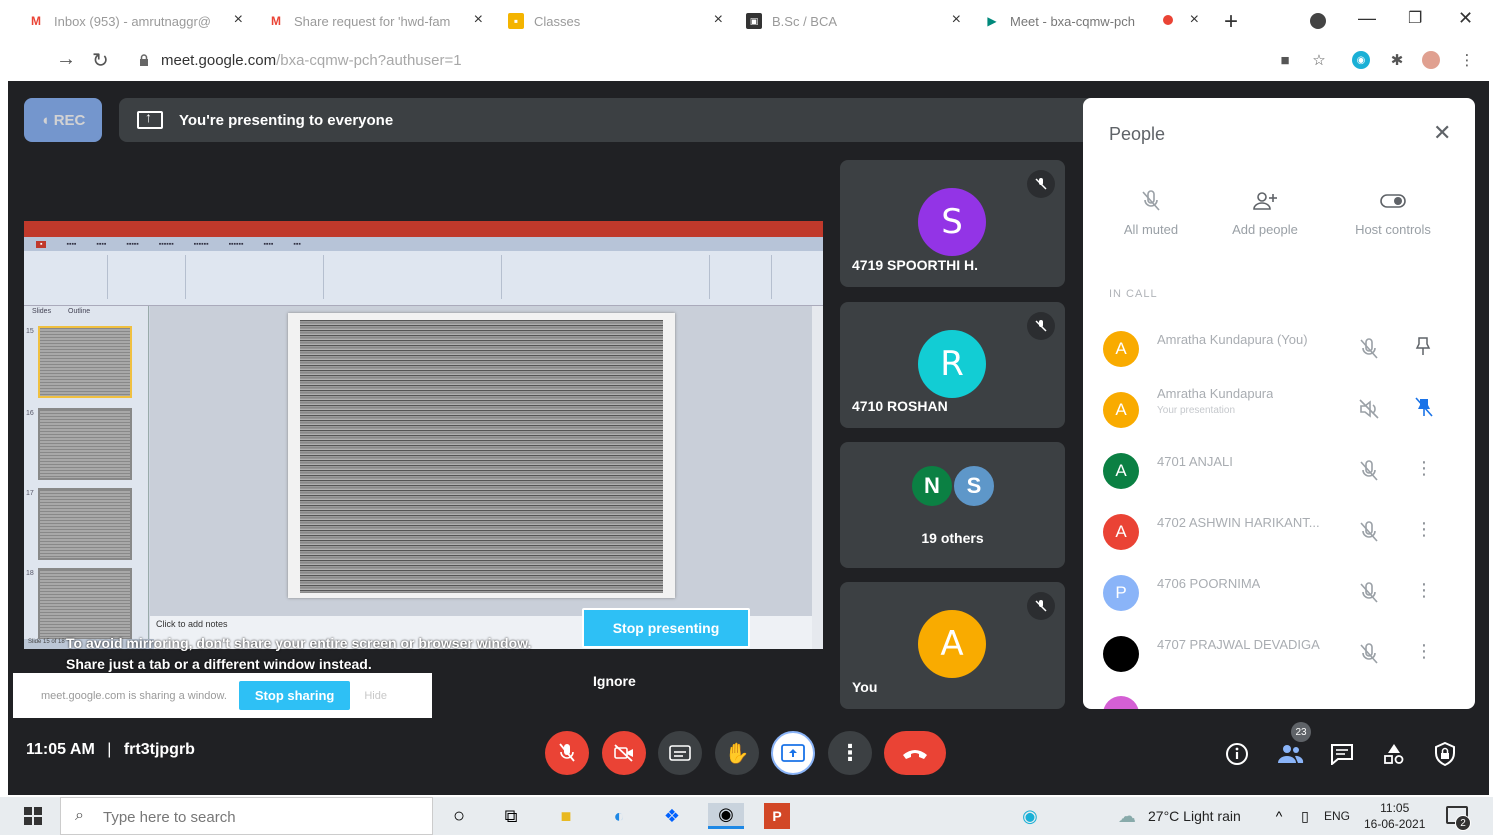  What do you see at coordinates (737, 753) in the screenshot?
I see `raise-hand-button: ✋` at bounding box center [737, 753].